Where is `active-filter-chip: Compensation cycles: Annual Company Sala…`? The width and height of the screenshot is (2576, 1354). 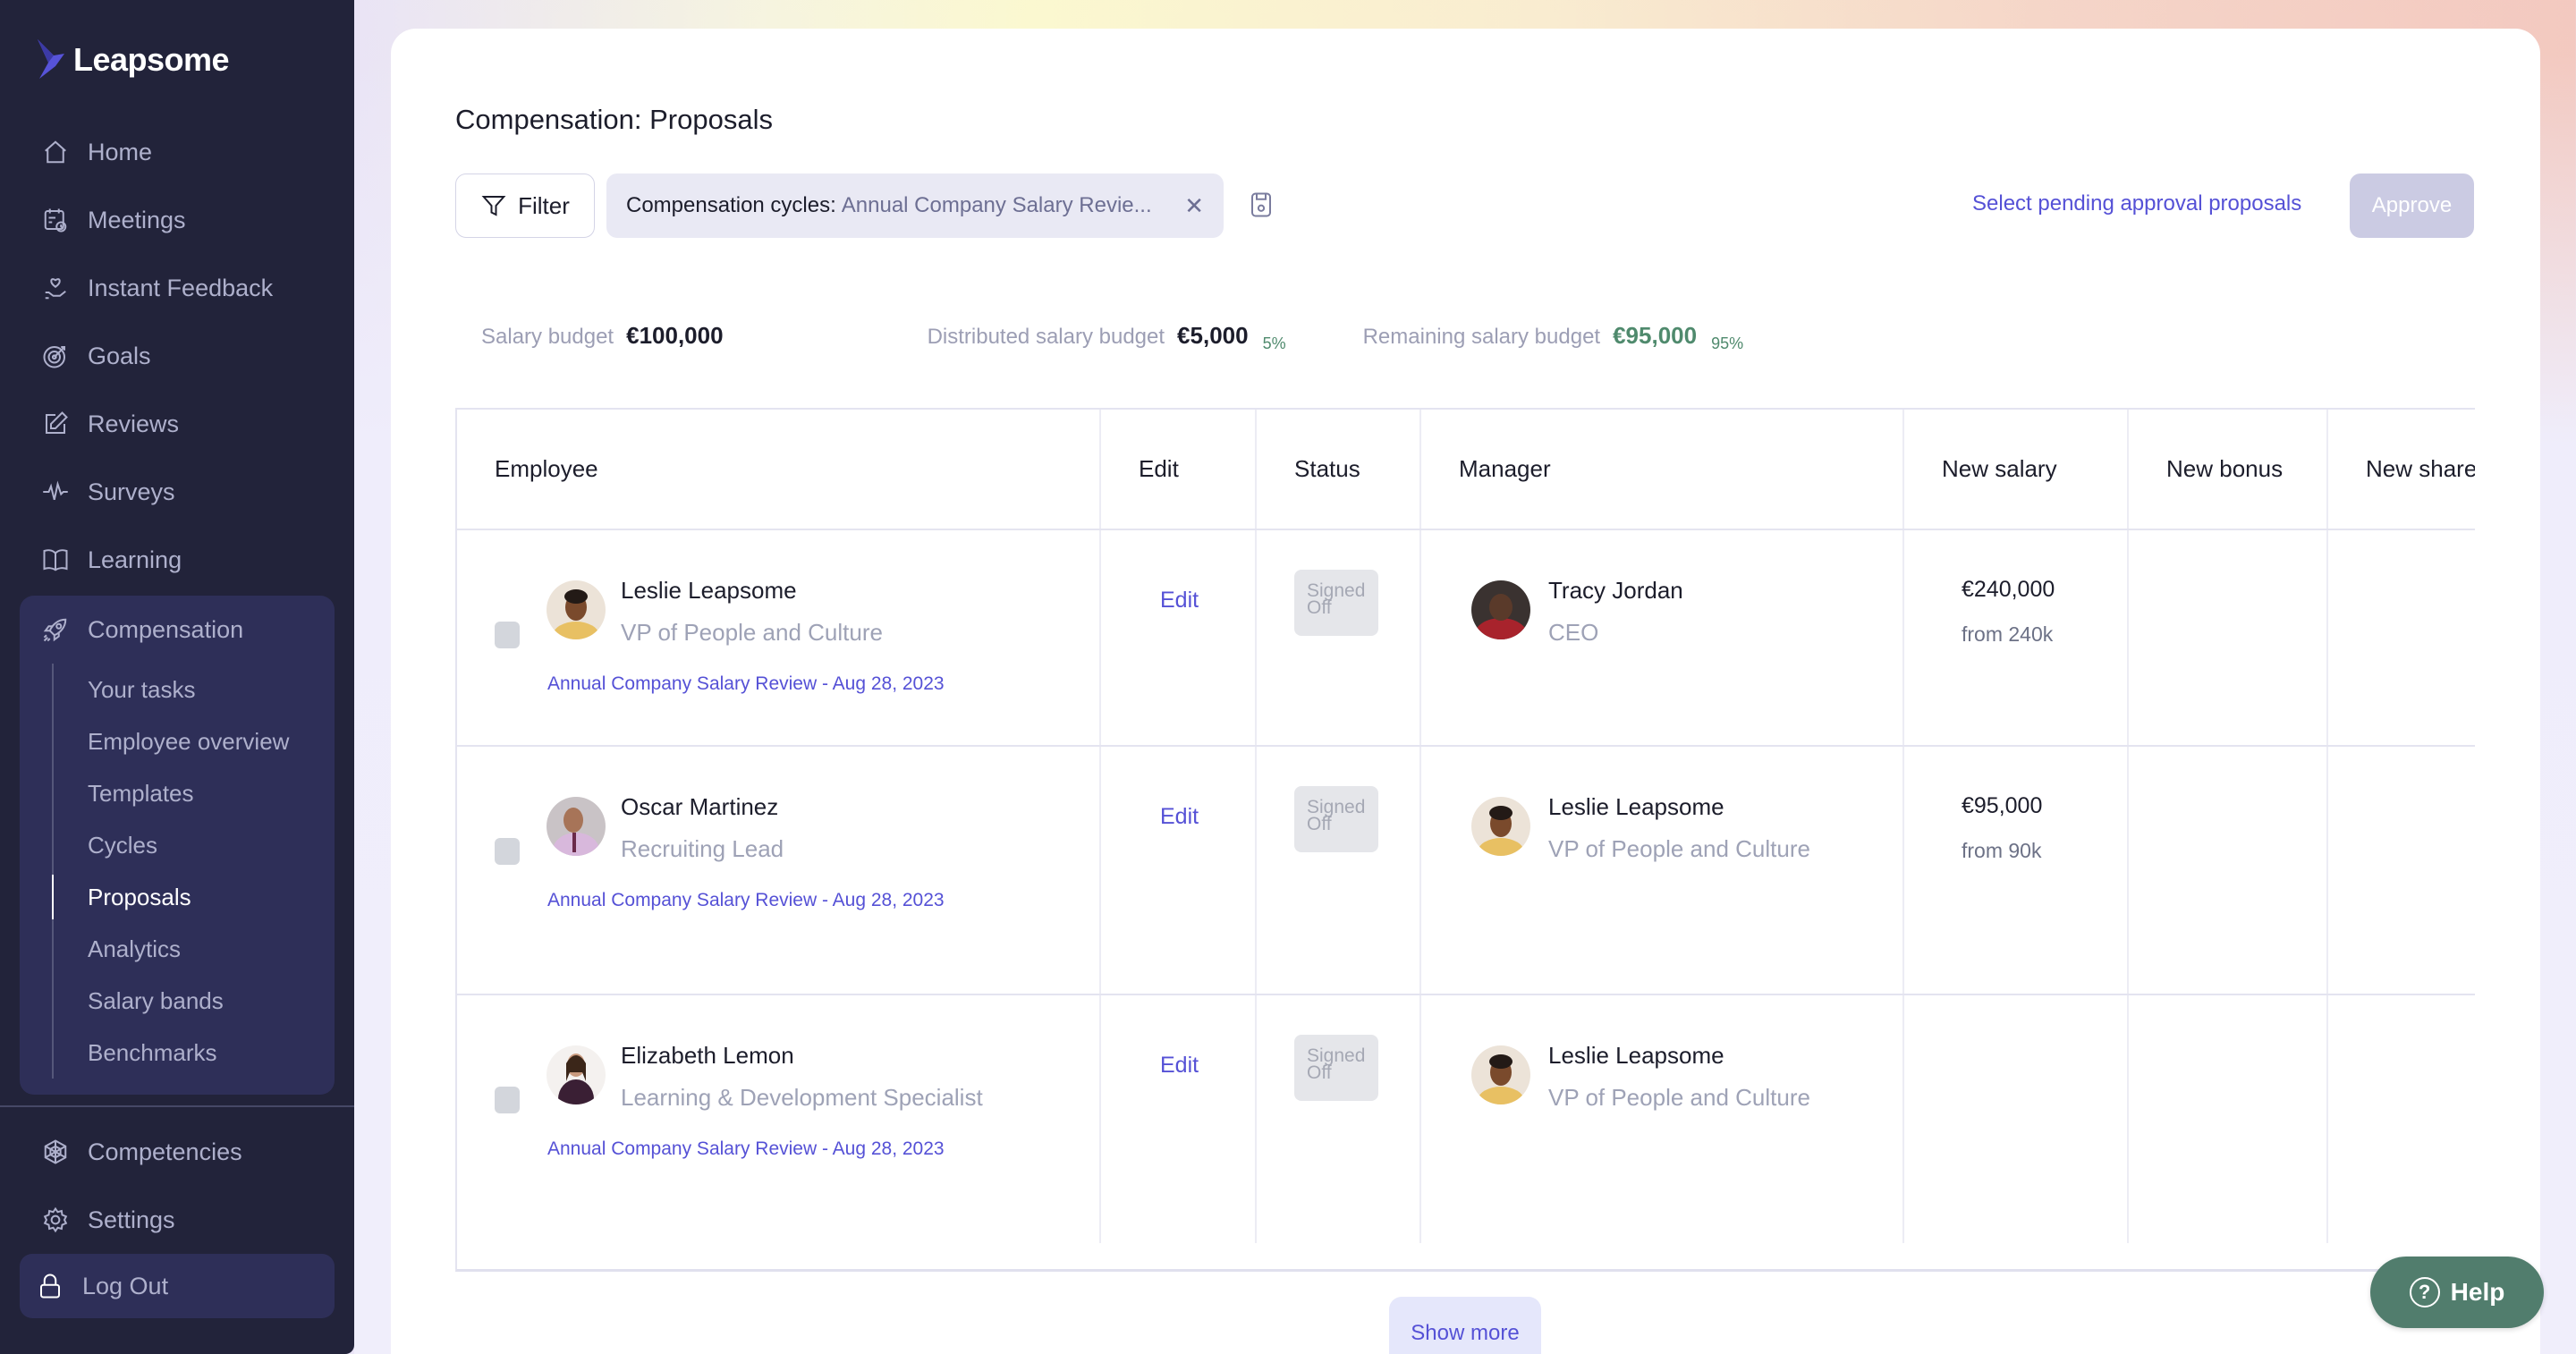 active-filter-chip: Compensation cycles: Annual Company Sala… is located at coordinates (915, 205).